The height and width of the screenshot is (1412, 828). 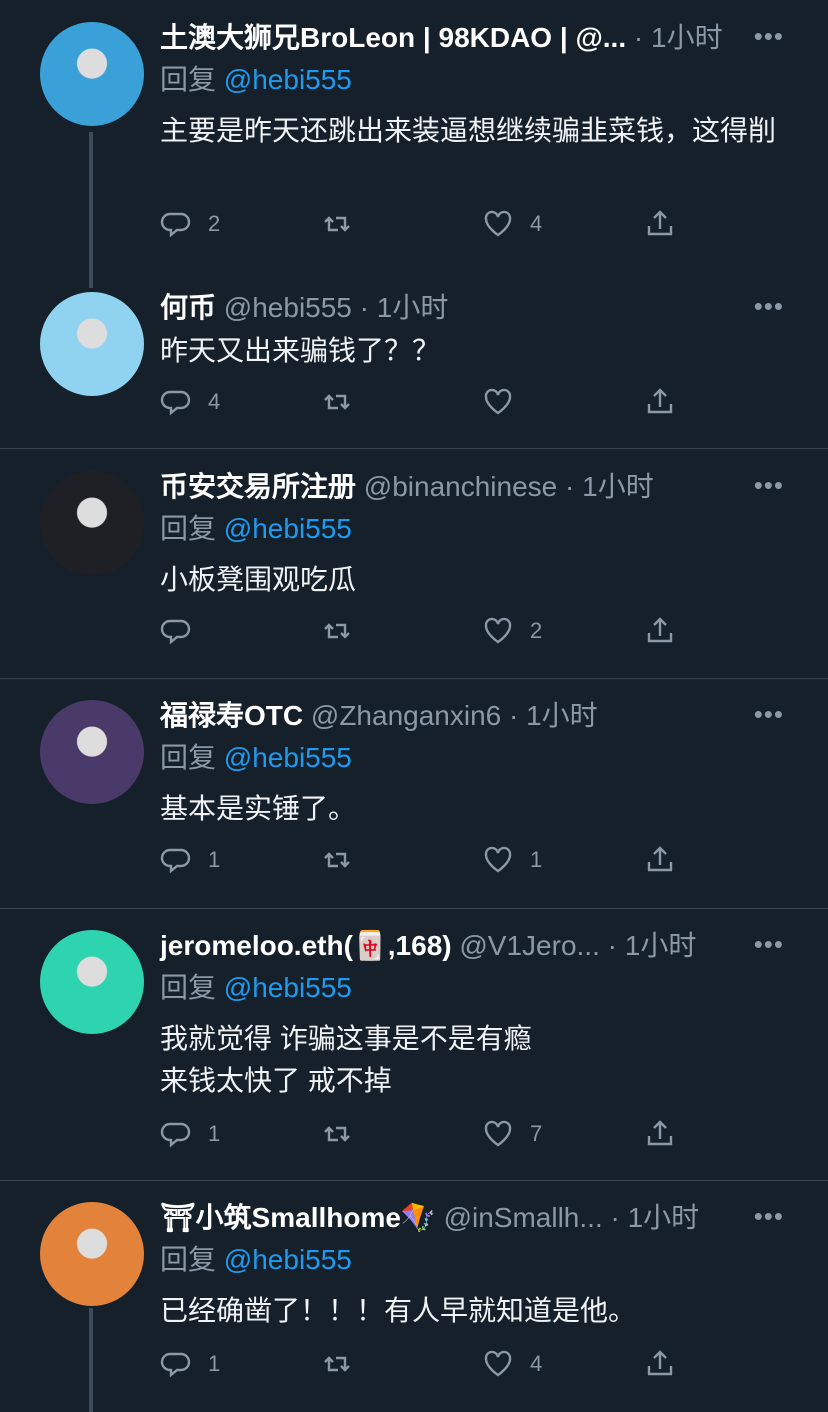 I want to click on display-name: 币安交易所注册, so click(x=258, y=486).